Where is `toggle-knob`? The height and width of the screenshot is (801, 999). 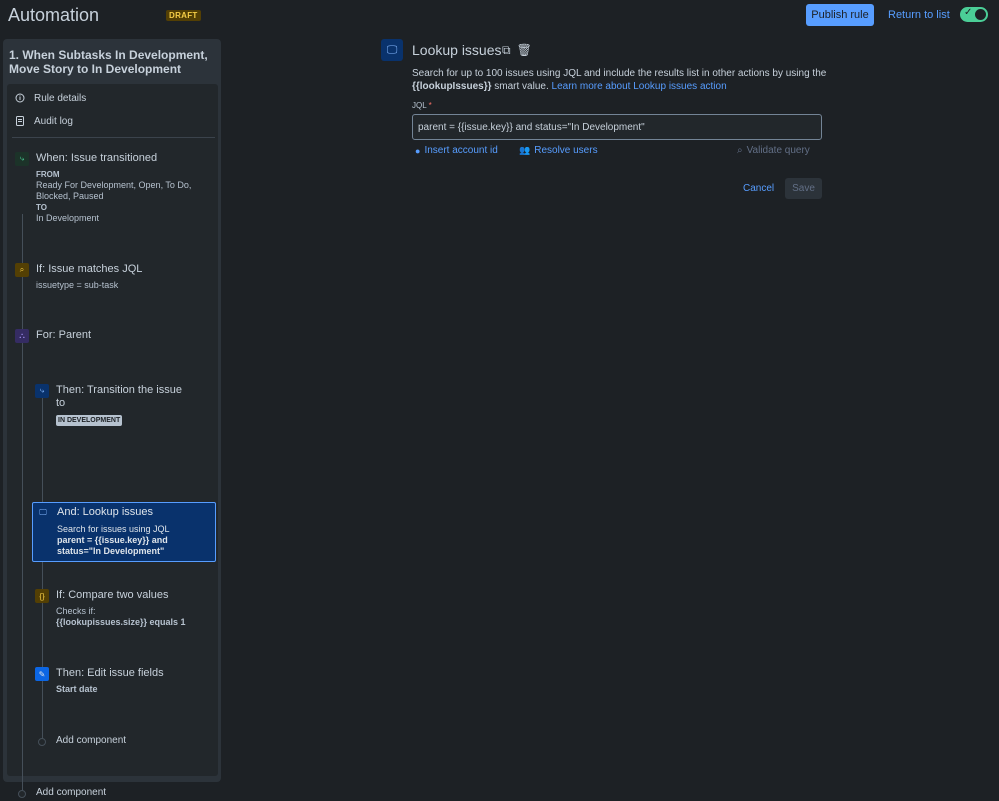 toggle-knob is located at coordinates (980, 14).